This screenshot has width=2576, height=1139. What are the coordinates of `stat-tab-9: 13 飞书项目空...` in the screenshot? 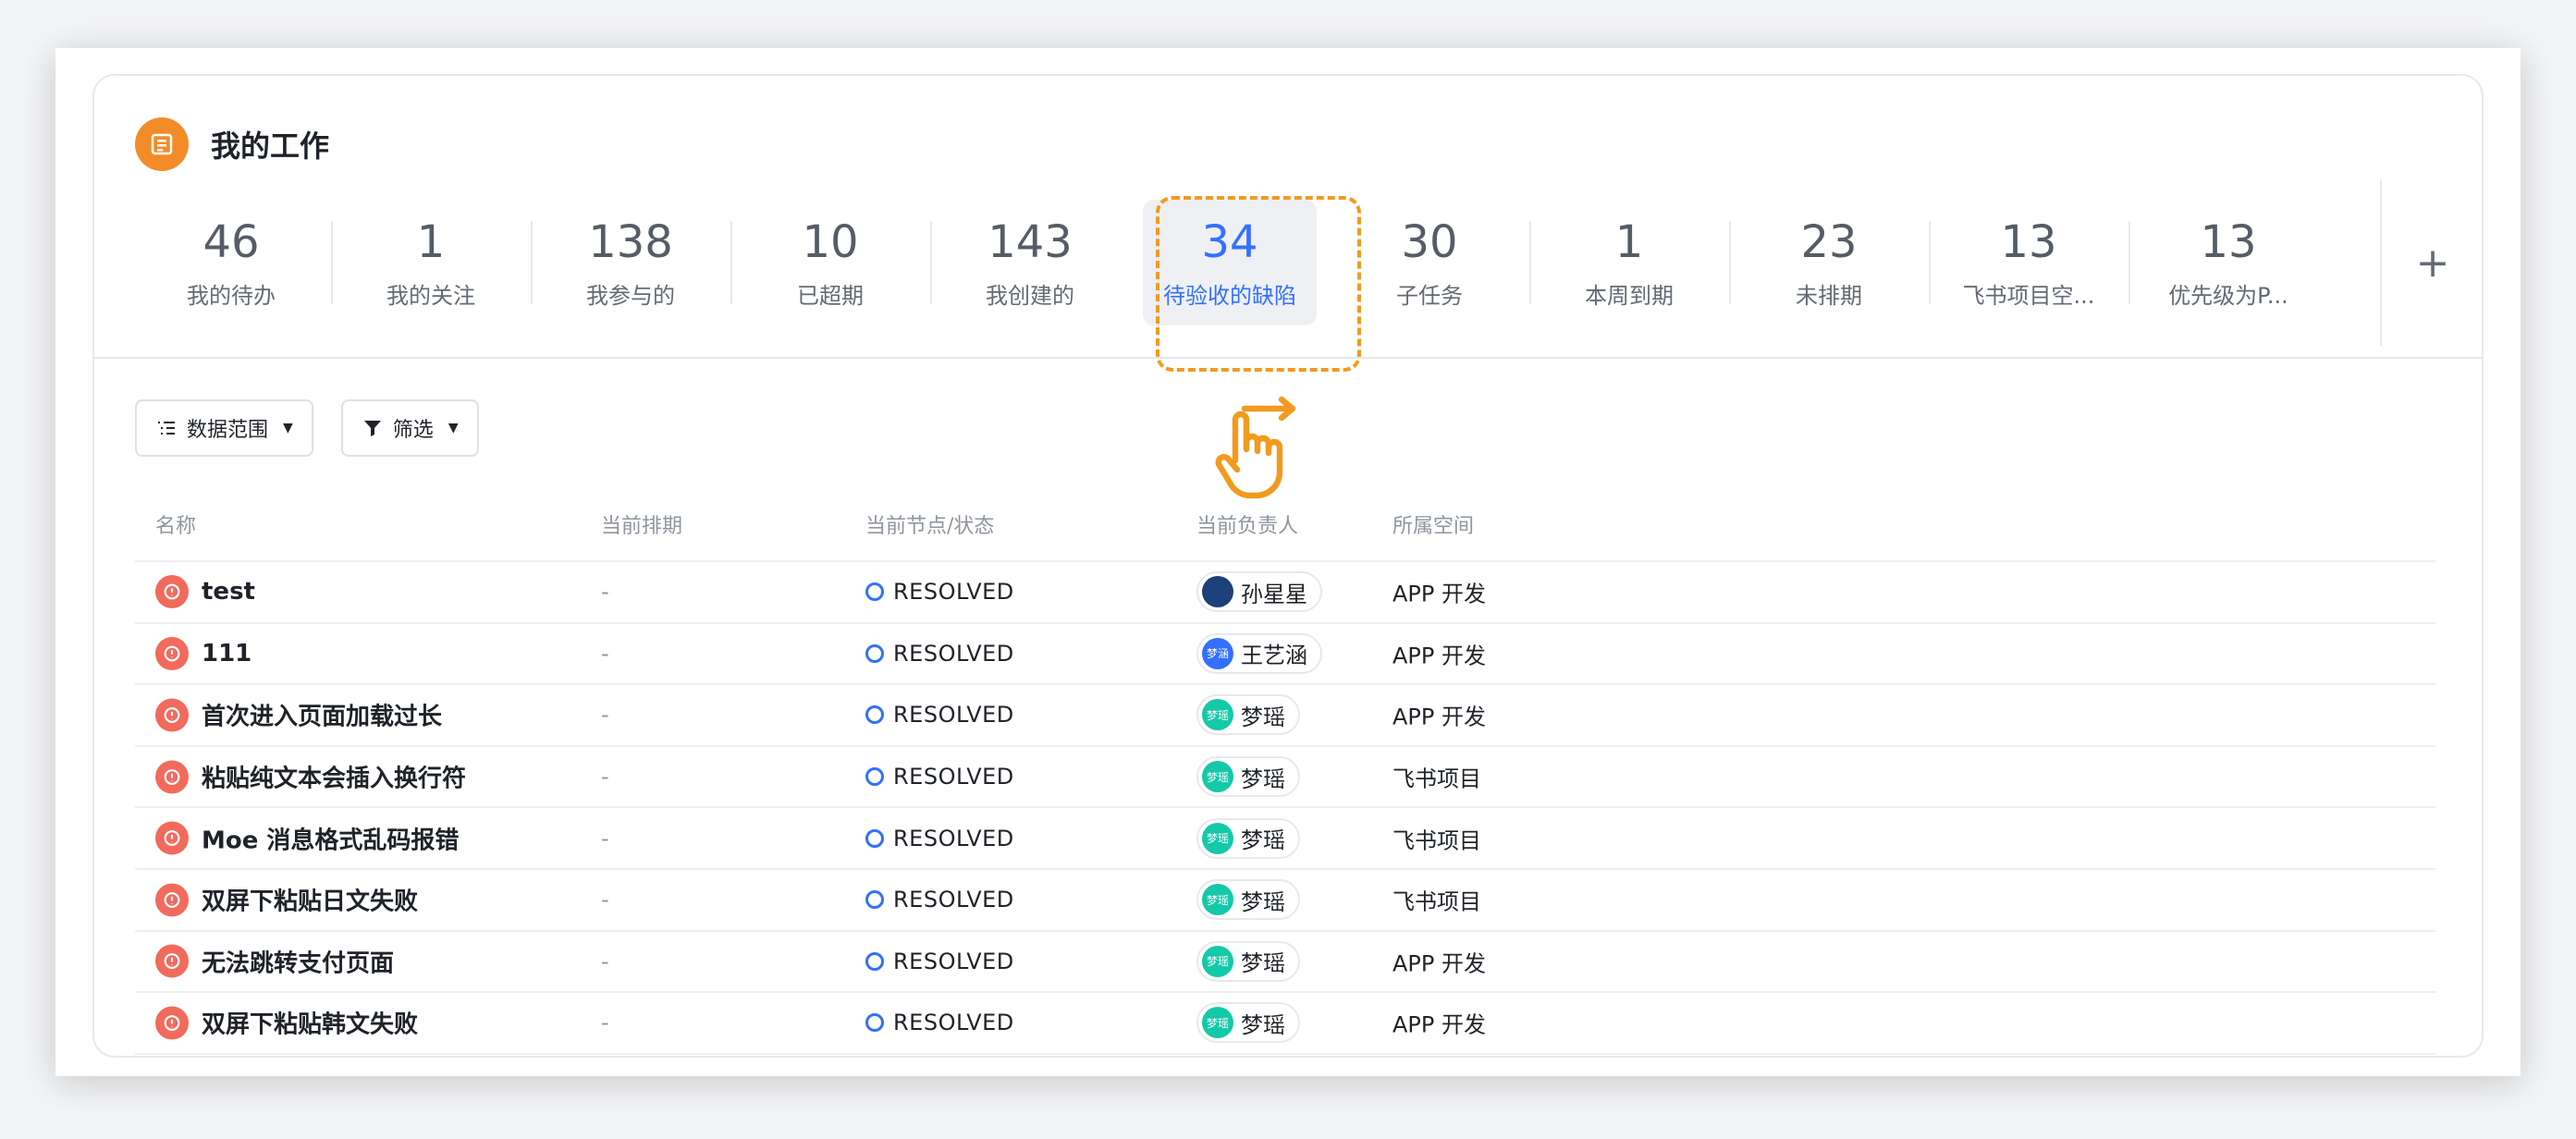 It's located at (2028, 262).